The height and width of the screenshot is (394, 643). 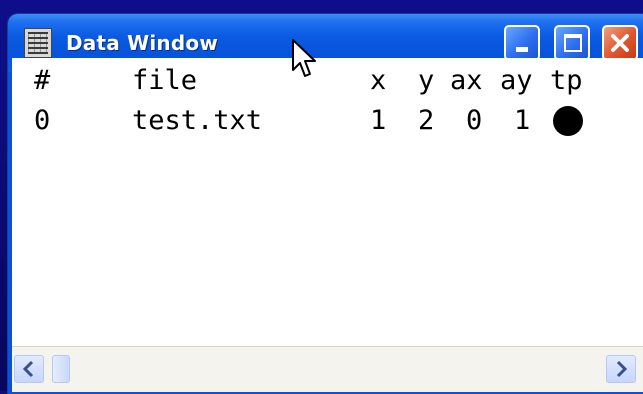 What do you see at coordinates (522, 120) in the screenshot?
I see `row-ay: 1` at bounding box center [522, 120].